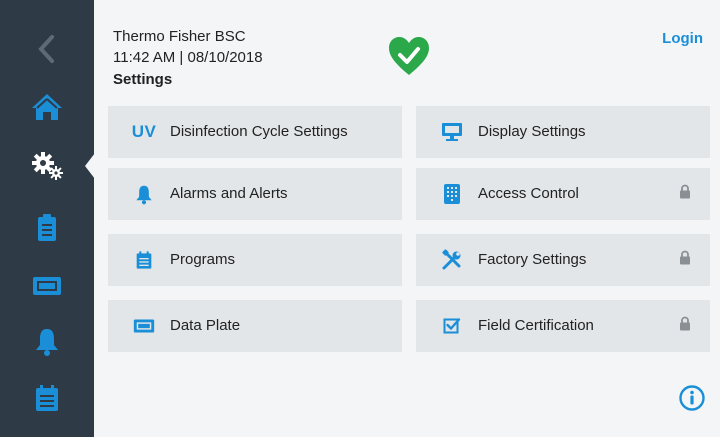 The width and height of the screenshot is (720, 437). Describe the element at coordinates (532, 131) in the screenshot. I see `tile-label: Display Settings` at that location.